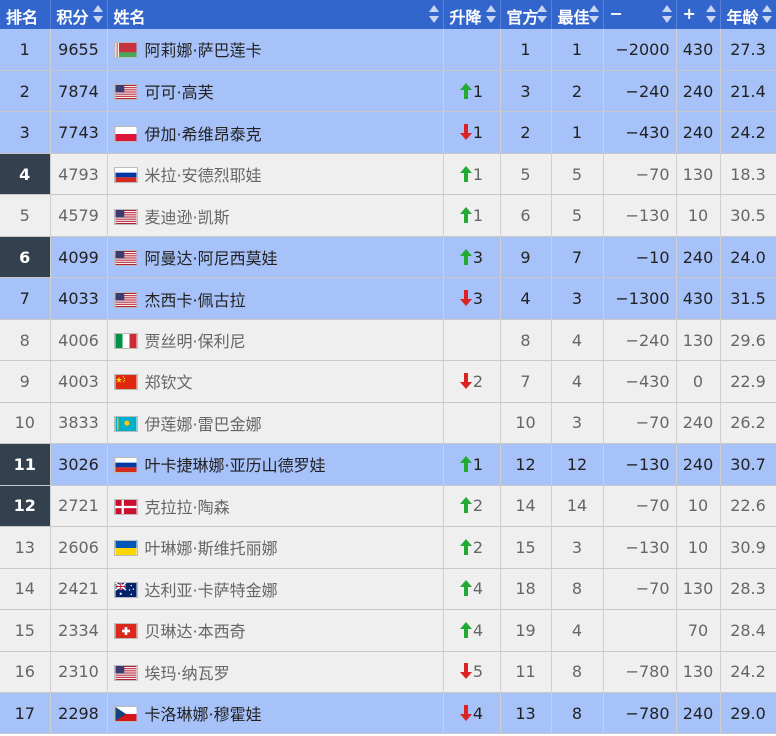 The width and height of the screenshot is (776, 736). I want to click on player-name: 贝琳达·本西奇, so click(195, 631).